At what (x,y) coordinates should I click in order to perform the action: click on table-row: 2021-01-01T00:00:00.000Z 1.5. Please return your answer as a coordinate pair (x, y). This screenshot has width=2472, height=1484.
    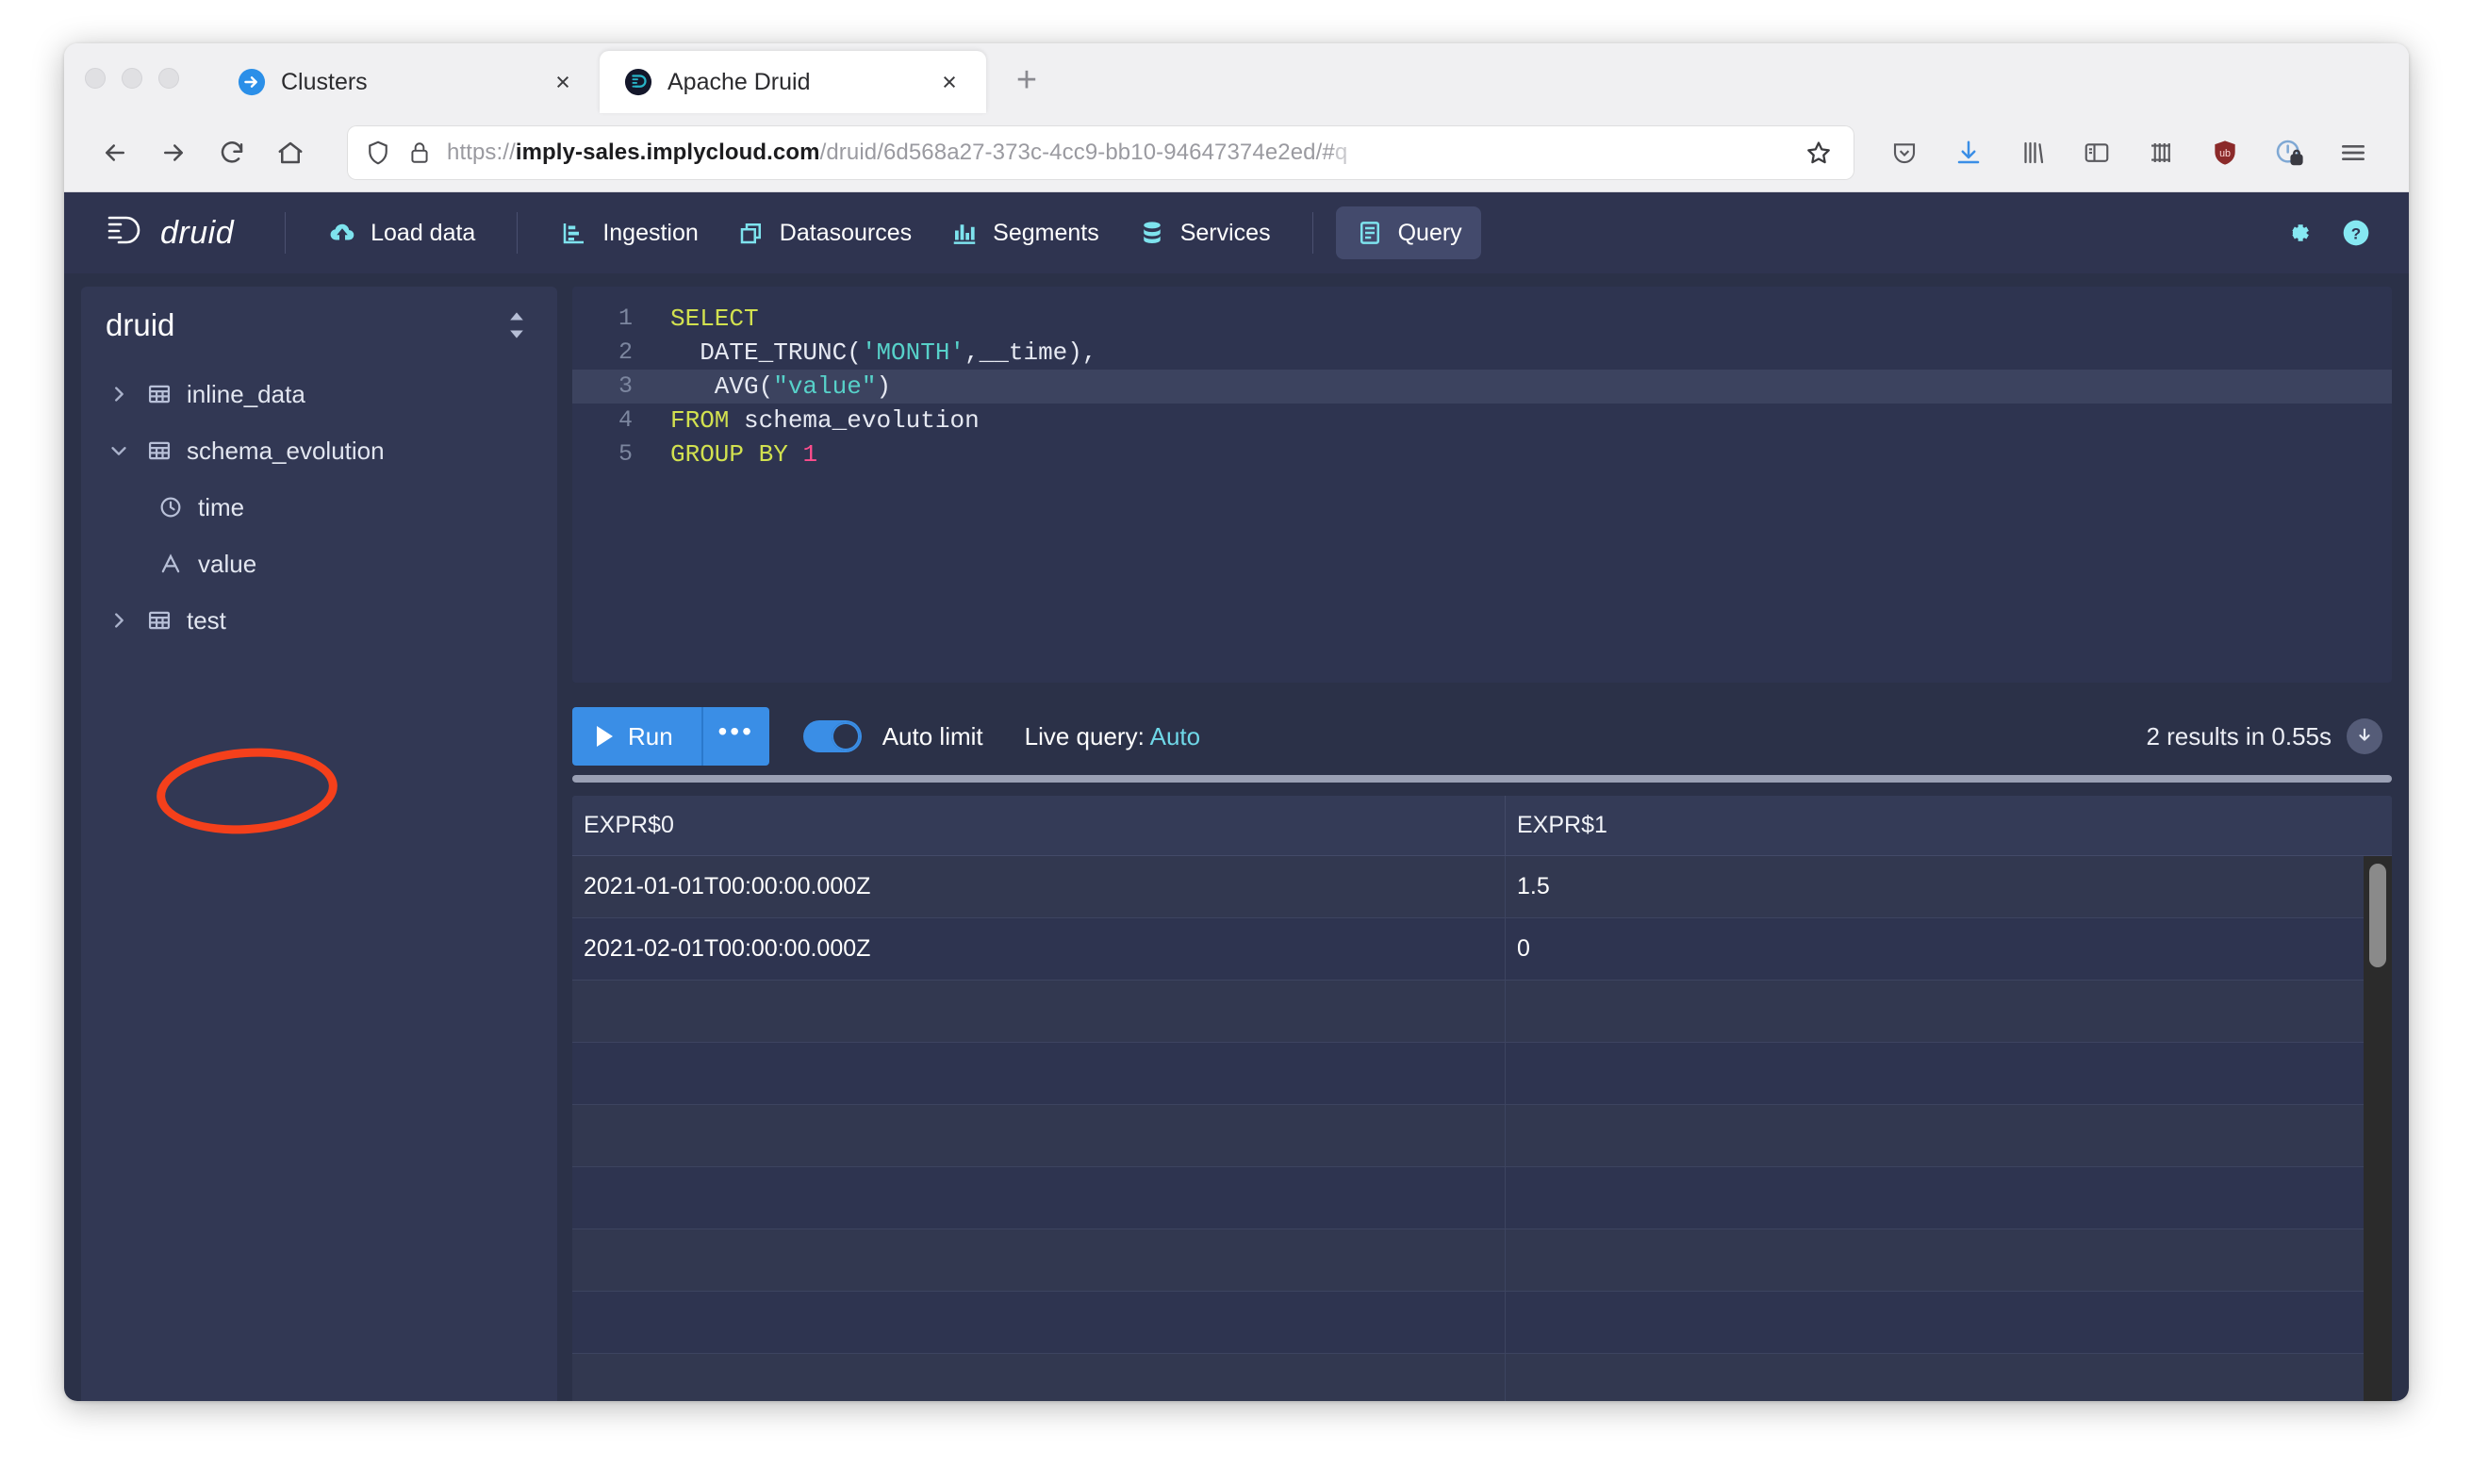
    Looking at the image, I should click on (1482, 887).